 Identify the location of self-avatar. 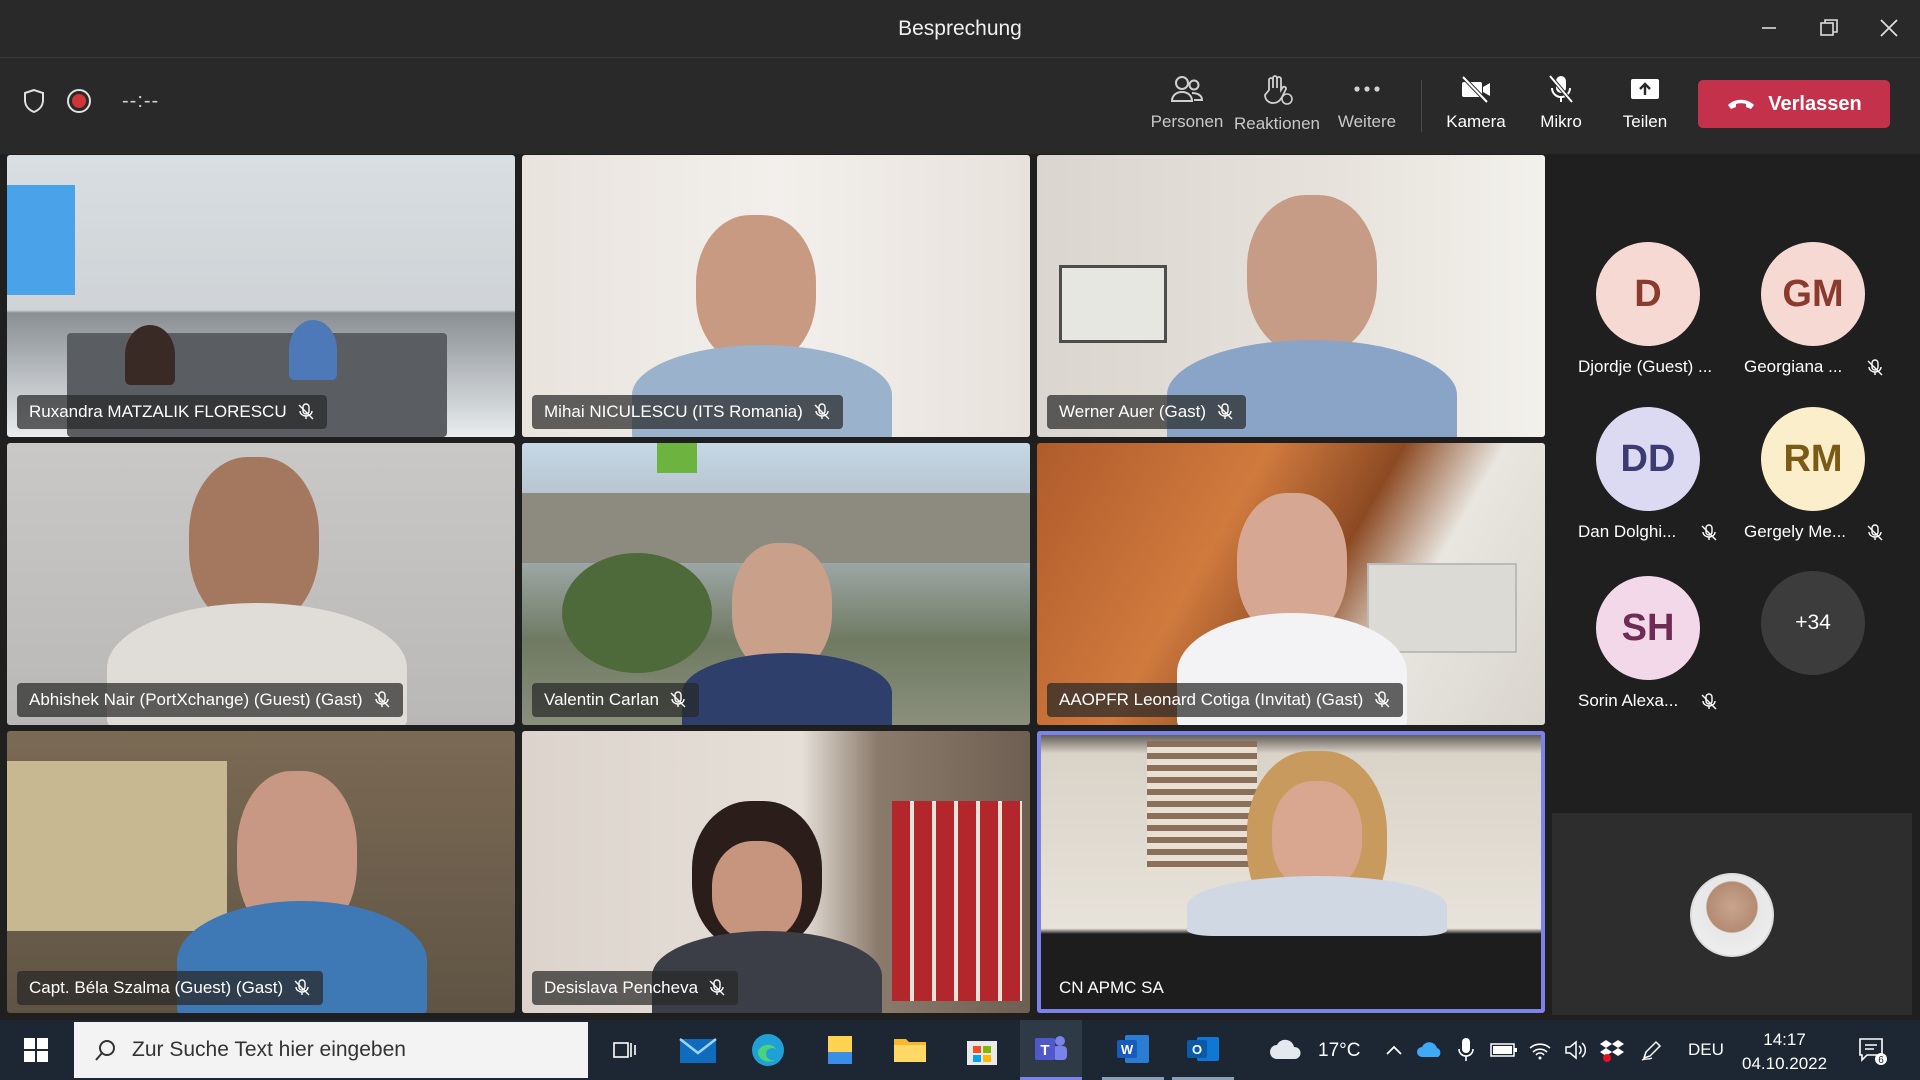
(1732, 915).